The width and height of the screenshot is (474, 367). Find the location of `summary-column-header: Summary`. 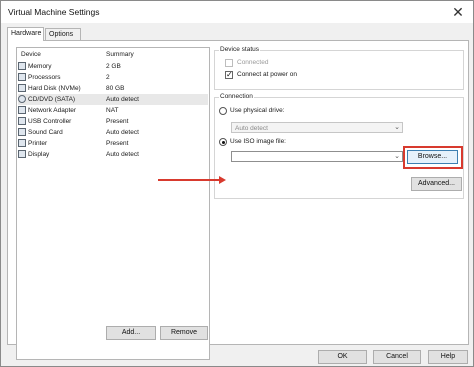

summary-column-header: Summary is located at coordinates (120, 54).